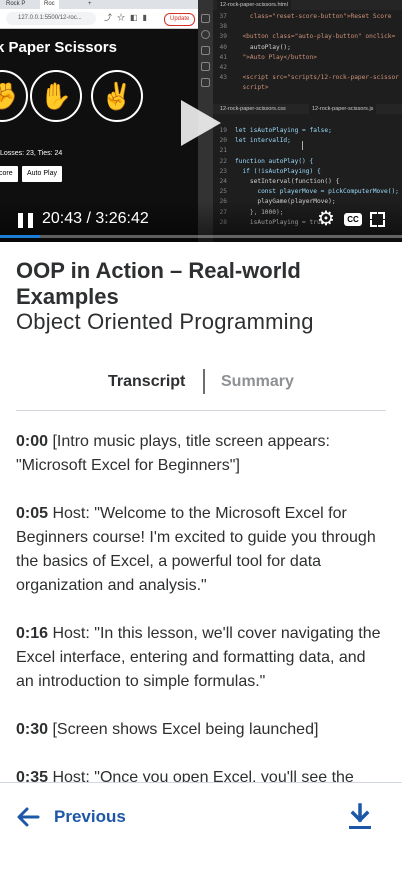  Describe the element at coordinates (95, 218) in the screenshot. I see `time-display: 20:43 / 3:26:42` at that location.